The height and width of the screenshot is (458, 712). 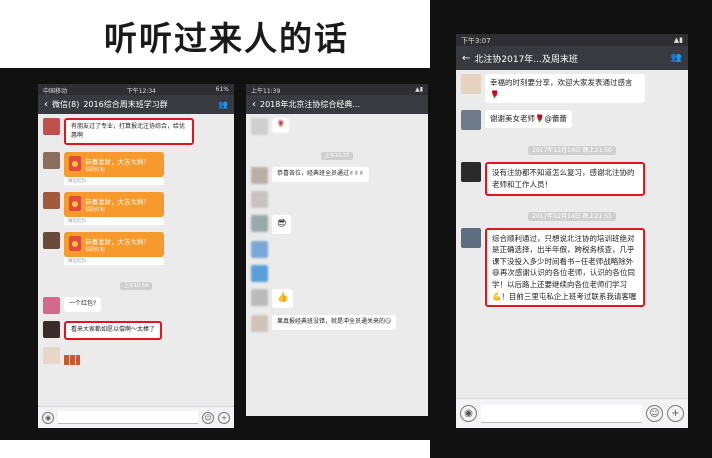 I want to click on chat-message: 幸福的时刻要分享，欢迎大家发表通过感言🌹, so click(x=572, y=89).